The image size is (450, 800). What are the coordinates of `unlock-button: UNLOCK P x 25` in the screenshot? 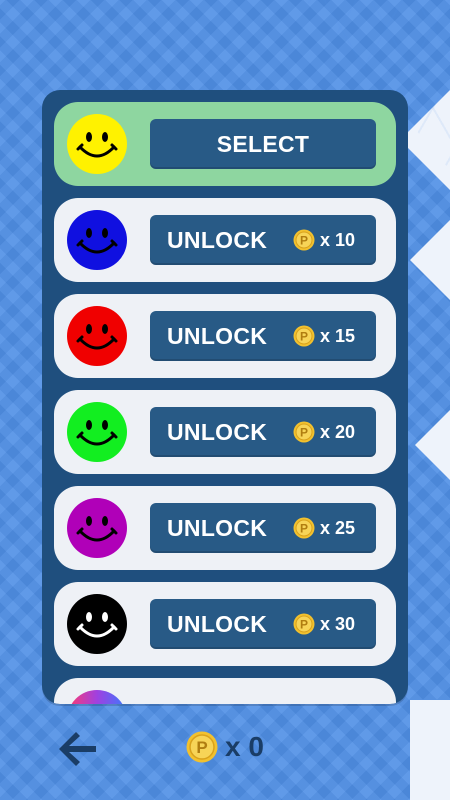 It's located at (263, 528).